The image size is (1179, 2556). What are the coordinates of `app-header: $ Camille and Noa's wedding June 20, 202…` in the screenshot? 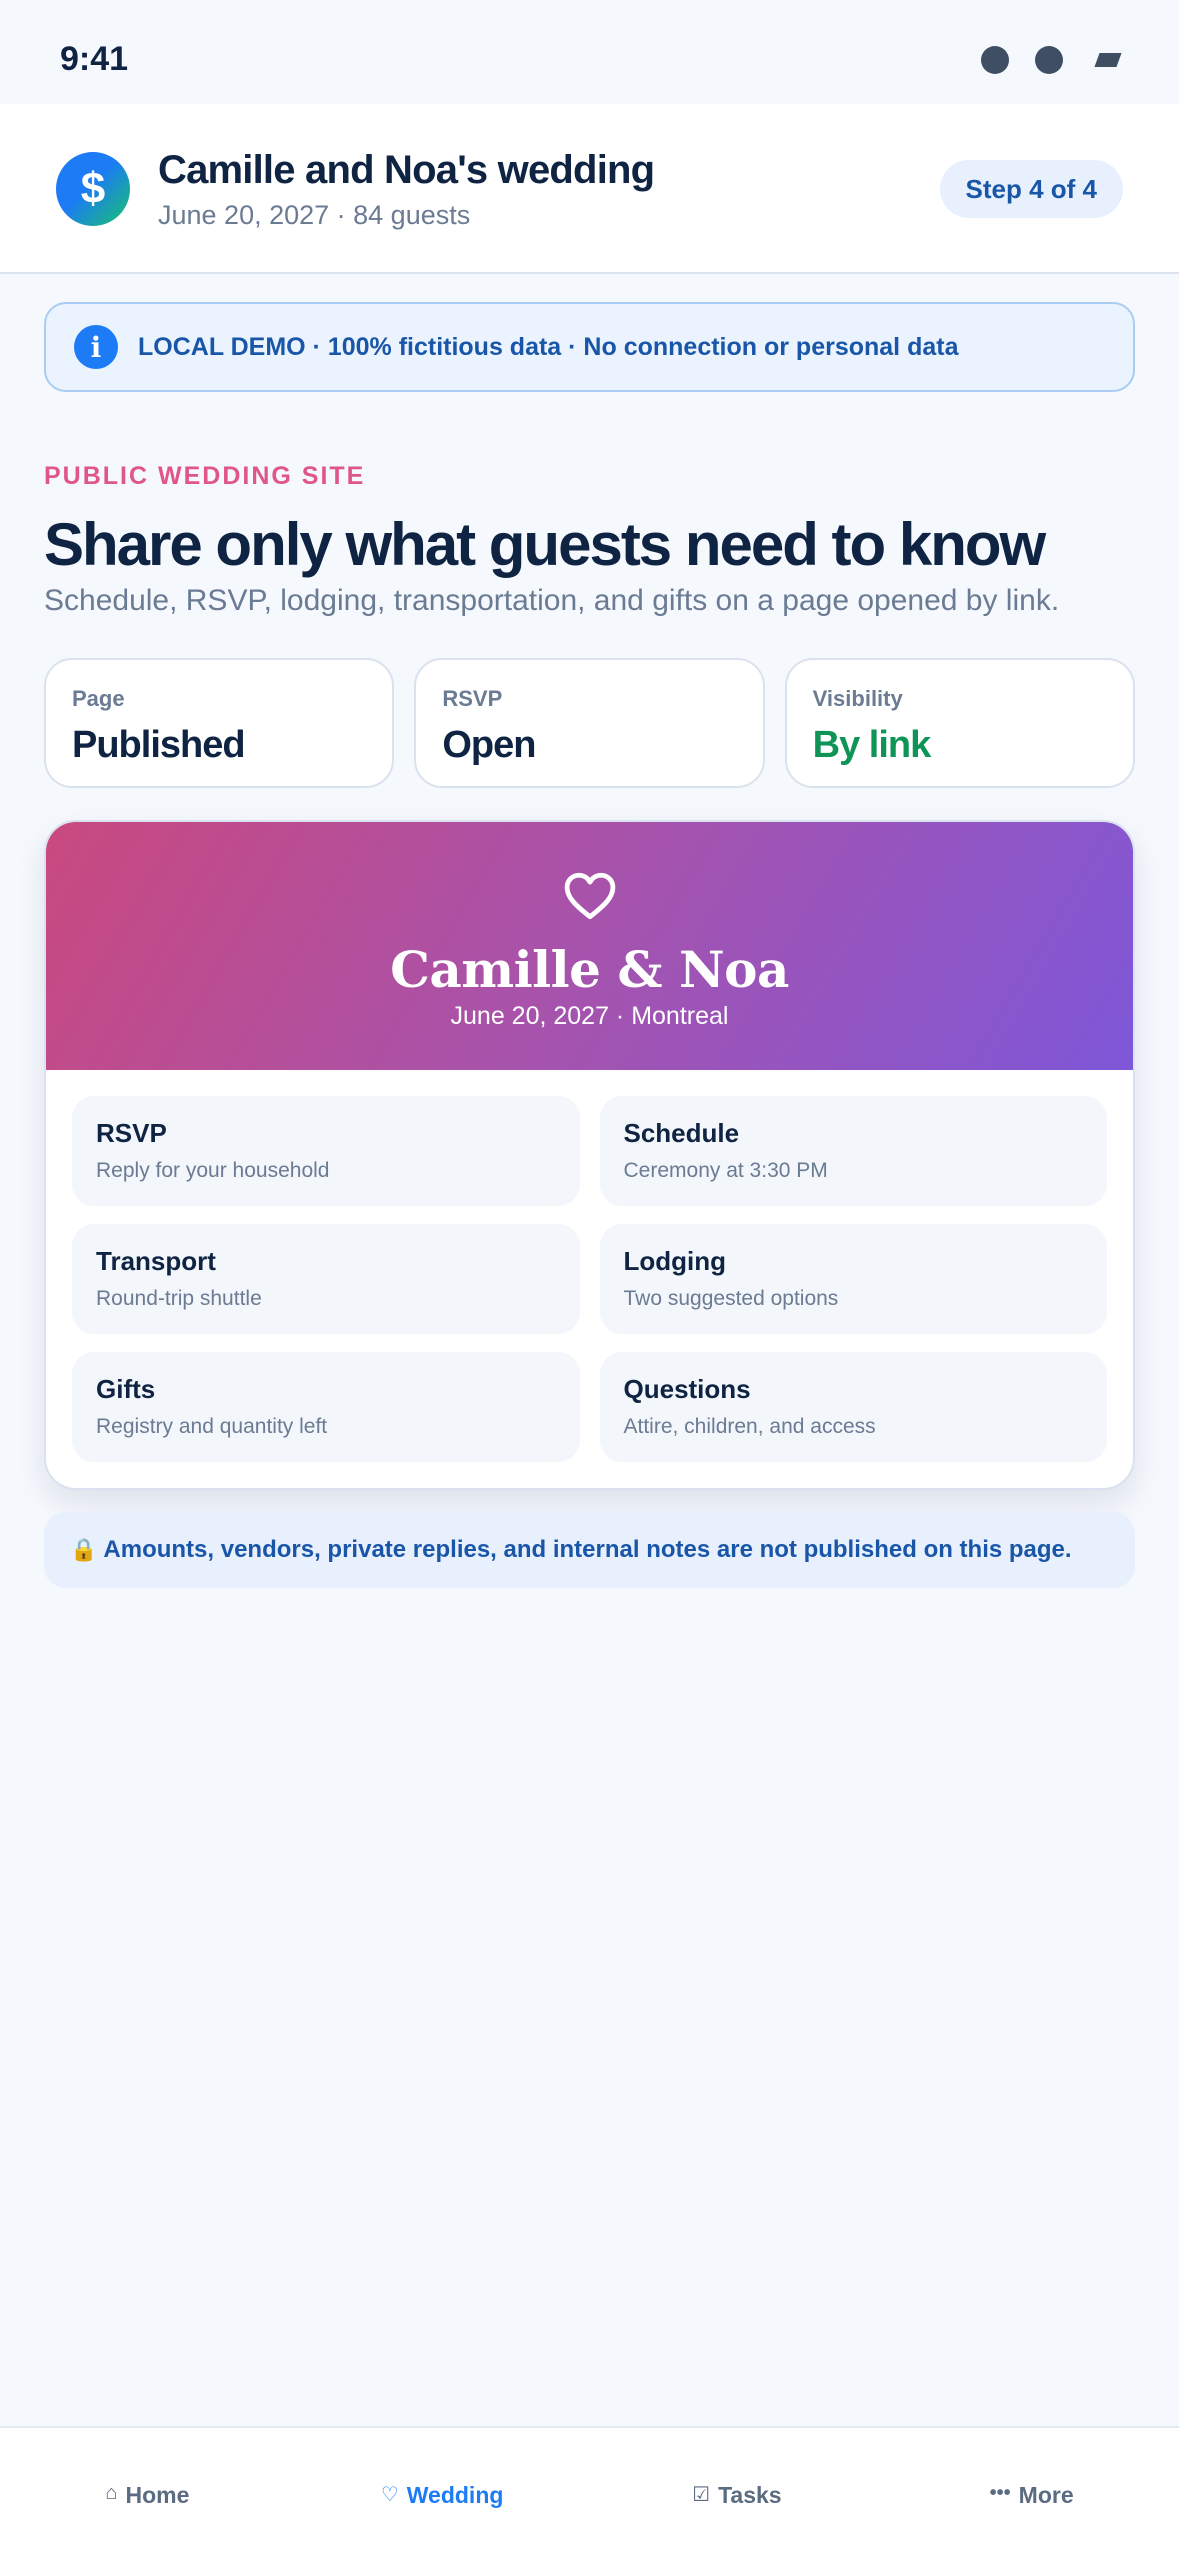 It's located at (589, 189).